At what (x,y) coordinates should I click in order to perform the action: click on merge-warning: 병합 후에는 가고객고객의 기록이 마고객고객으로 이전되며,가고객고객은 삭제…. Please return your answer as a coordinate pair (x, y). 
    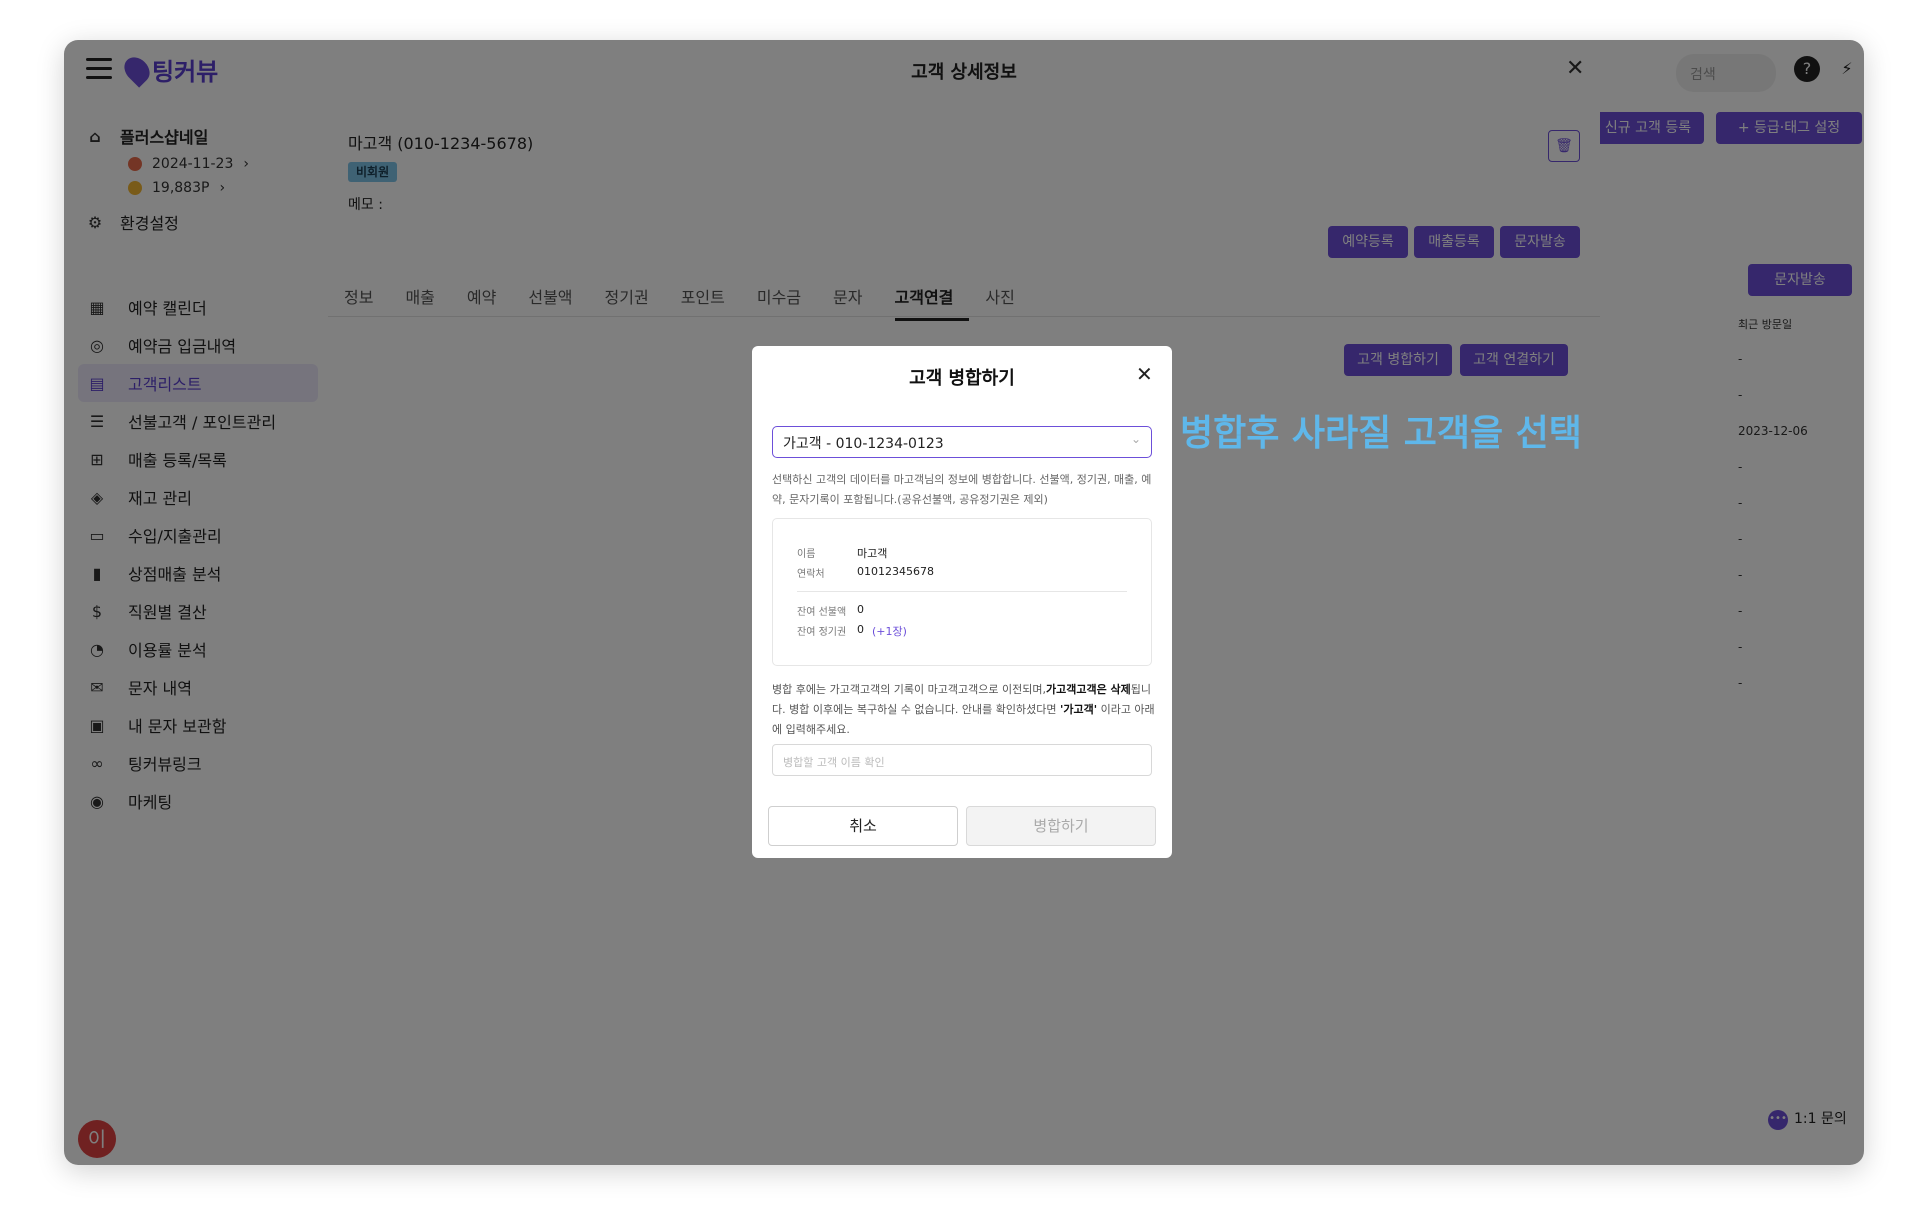
    Looking at the image, I should click on (965, 710).